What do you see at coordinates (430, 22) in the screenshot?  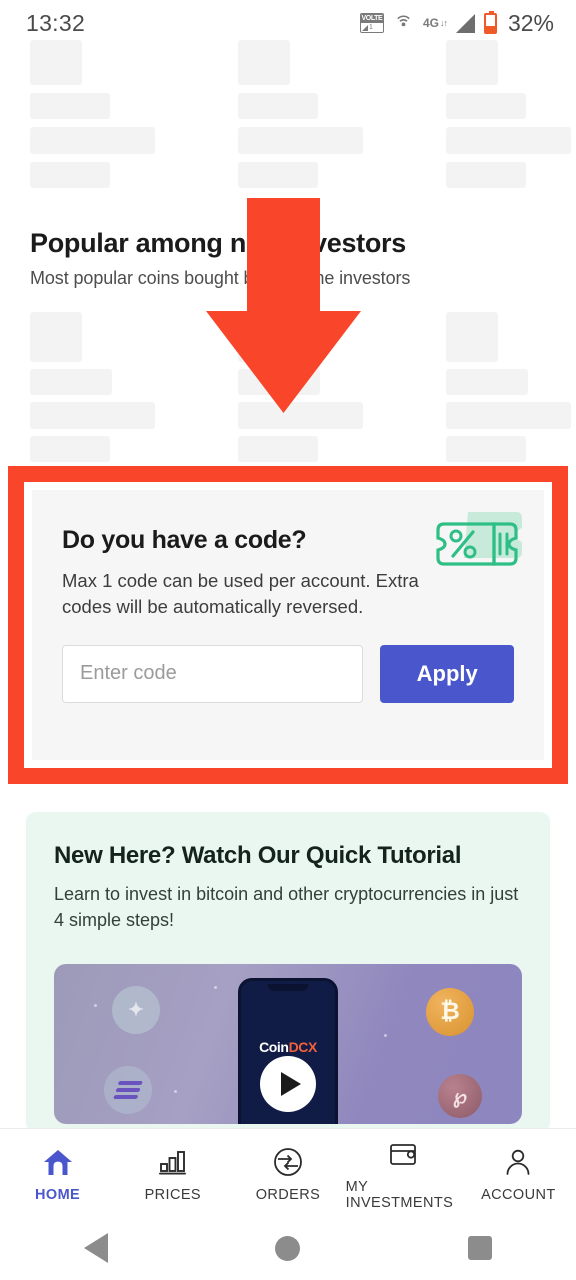 I see `network-type-label: 4G` at bounding box center [430, 22].